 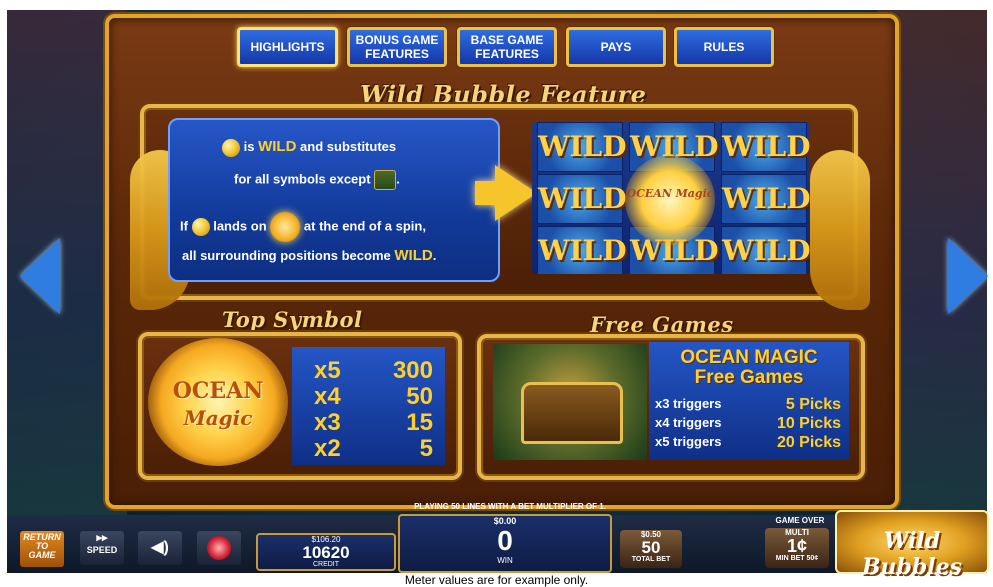 I want to click on credit-meter: $106.20 10620 CREDIT, so click(x=326, y=552).